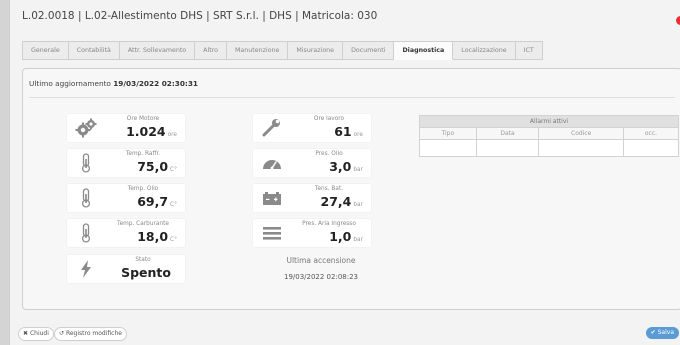 The height and width of the screenshot is (345, 680). I want to click on tab-altro: Altro, so click(211, 50).